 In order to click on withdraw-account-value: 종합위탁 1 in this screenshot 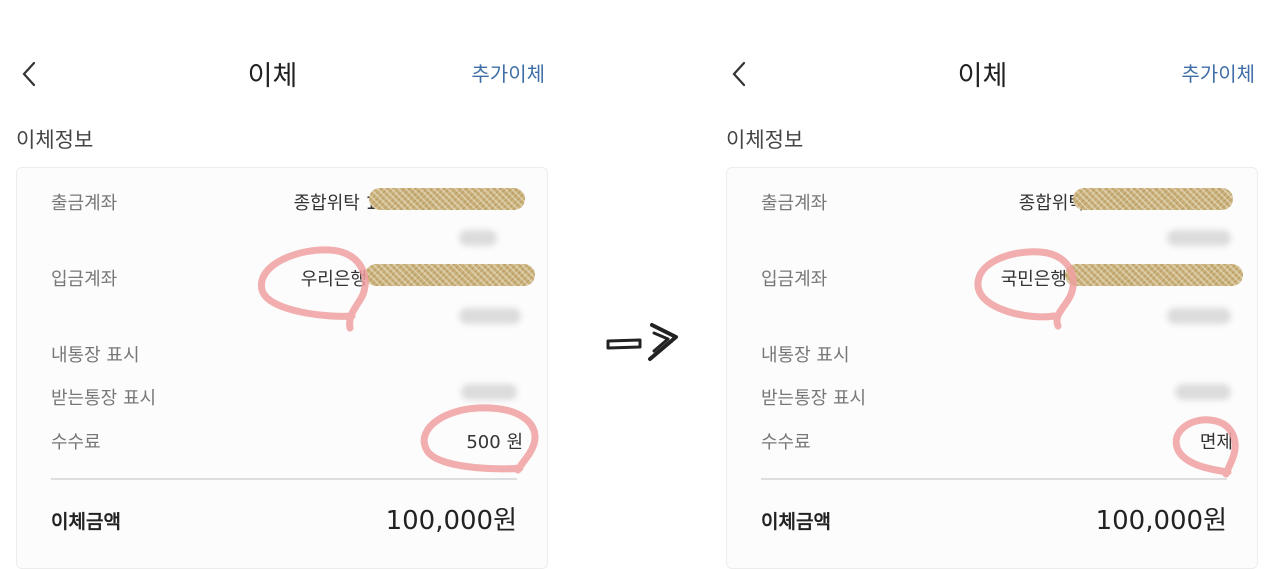, I will do `click(335, 203)`.